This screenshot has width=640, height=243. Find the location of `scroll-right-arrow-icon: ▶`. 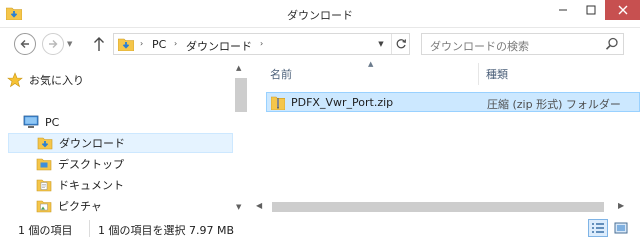

scroll-right-arrow-icon: ▶ is located at coordinates (621, 205).